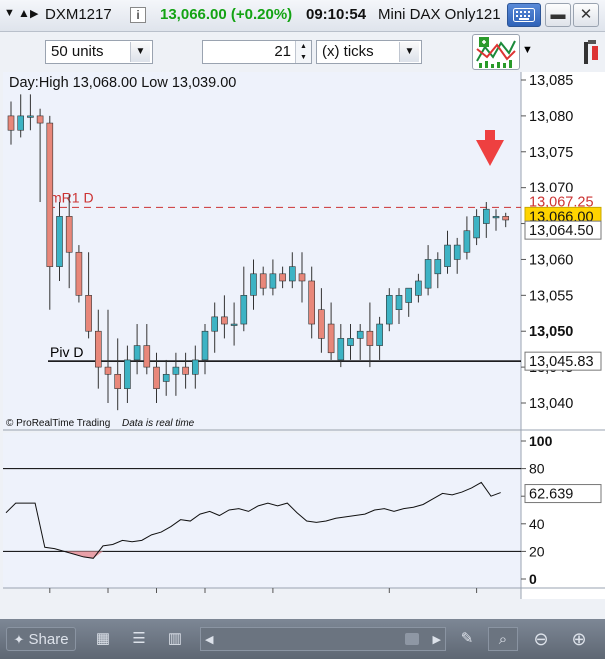 This screenshot has height=659, width=605. I want to click on instrument-name: Mini DAX Only121, so click(439, 14).